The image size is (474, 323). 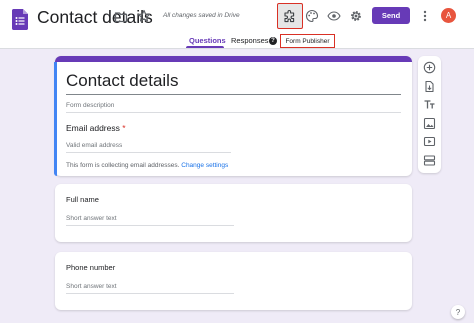 What do you see at coordinates (55, 119) in the screenshot?
I see `active-card-accent` at bounding box center [55, 119].